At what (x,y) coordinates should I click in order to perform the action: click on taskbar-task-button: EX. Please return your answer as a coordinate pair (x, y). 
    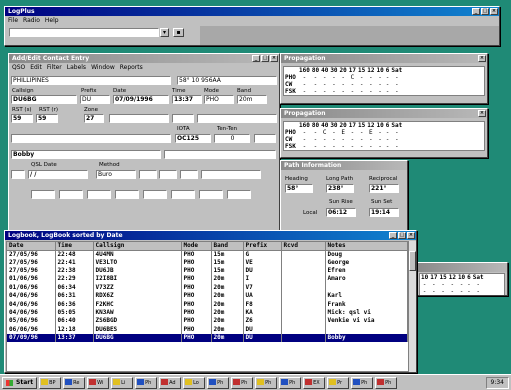
    Looking at the image, I should click on (314, 382).